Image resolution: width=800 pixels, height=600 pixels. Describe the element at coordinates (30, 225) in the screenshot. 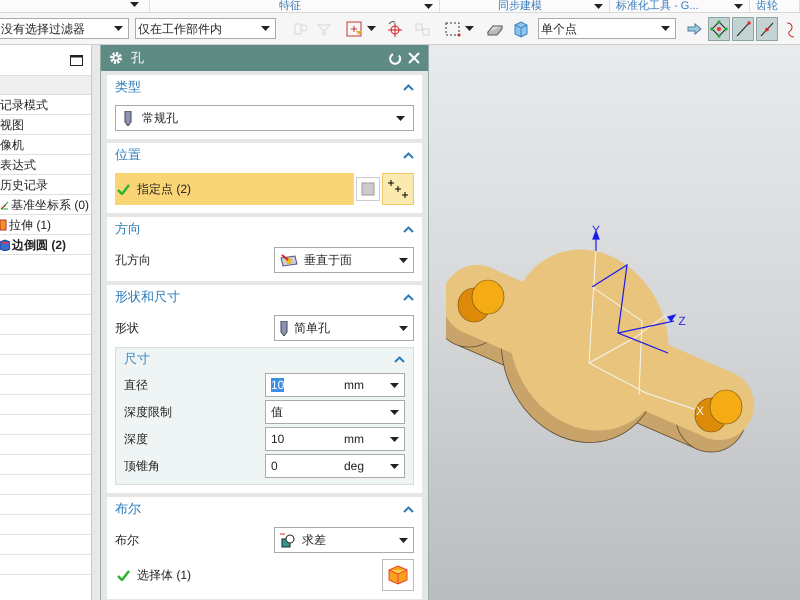

I see `navigator-item: 拉伸 (1)` at that location.